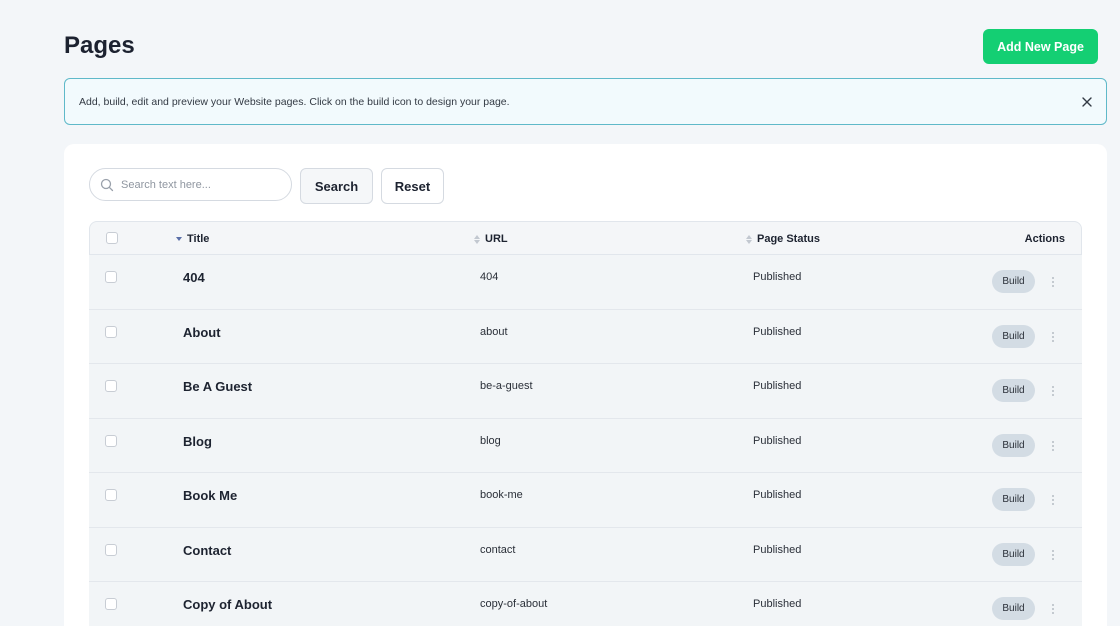  Describe the element at coordinates (496, 239) in the screenshot. I see `column-url-label: URL` at that location.